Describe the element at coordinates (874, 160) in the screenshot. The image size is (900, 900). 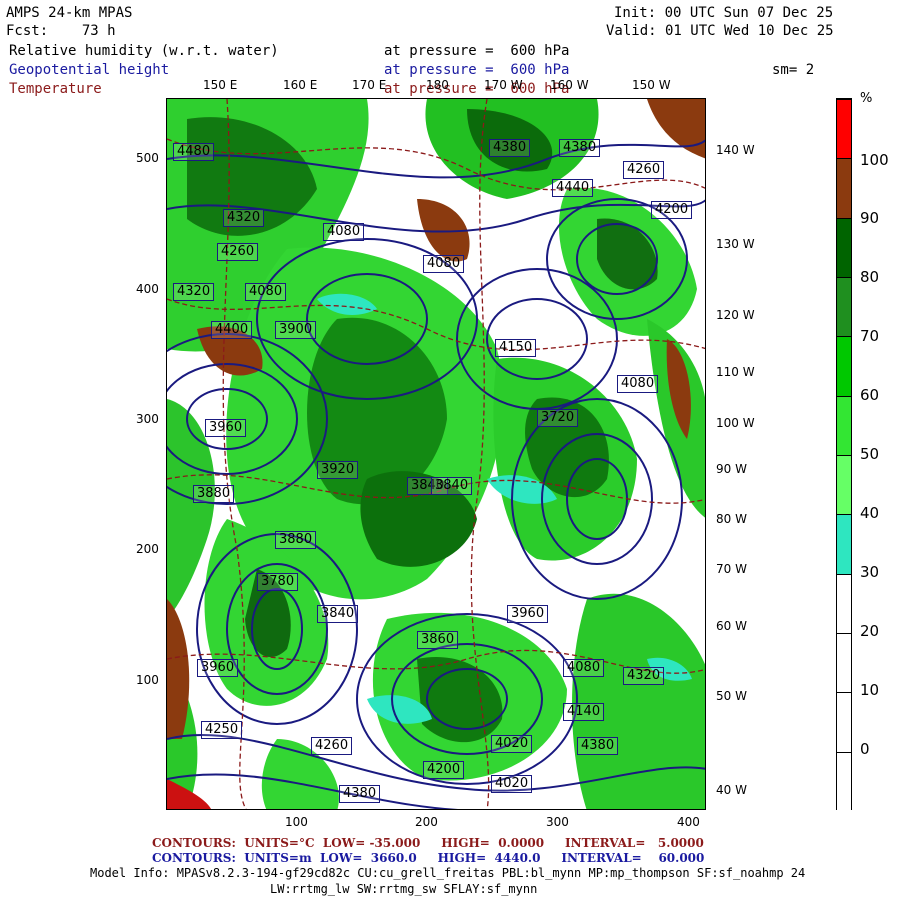
I see `legend-label: 100` at that location.